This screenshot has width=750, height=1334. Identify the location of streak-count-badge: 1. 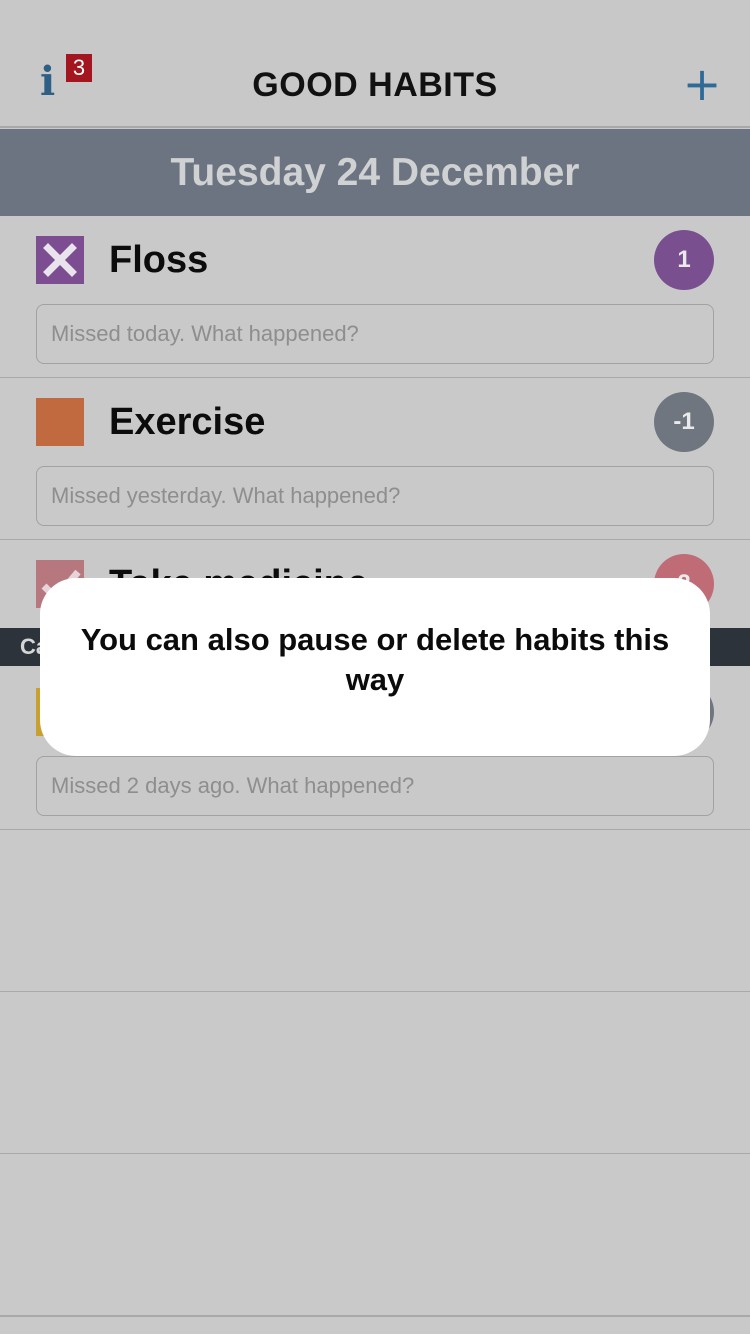
(684, 260).